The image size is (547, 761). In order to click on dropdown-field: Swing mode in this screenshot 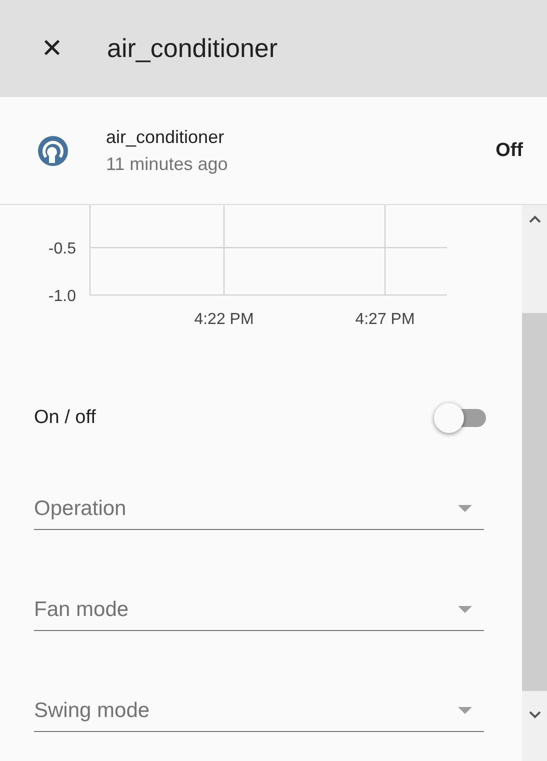, I will do `click(259, 711)`.